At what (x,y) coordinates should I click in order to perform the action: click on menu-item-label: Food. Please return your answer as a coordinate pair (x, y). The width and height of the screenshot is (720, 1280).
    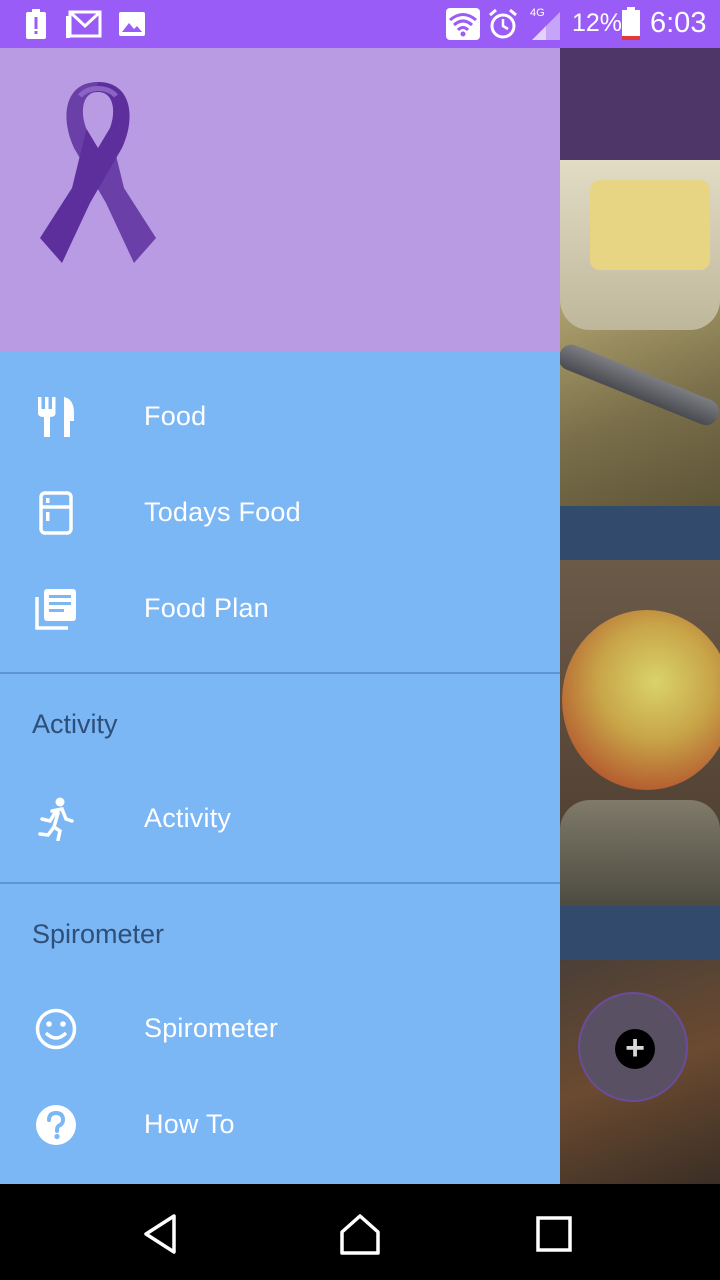
    Looking at the image, I should click on (175, 416).